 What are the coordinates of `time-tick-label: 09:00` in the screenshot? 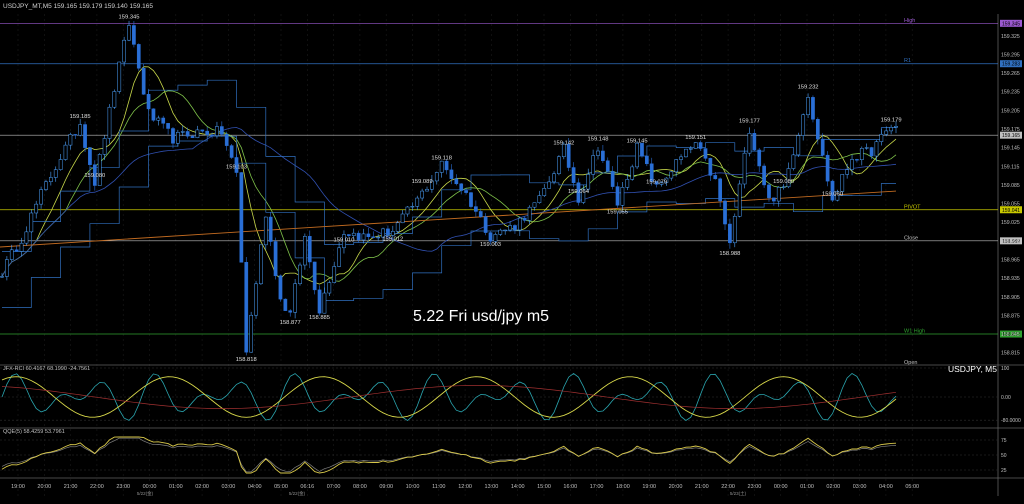 It's located at (386, 487).